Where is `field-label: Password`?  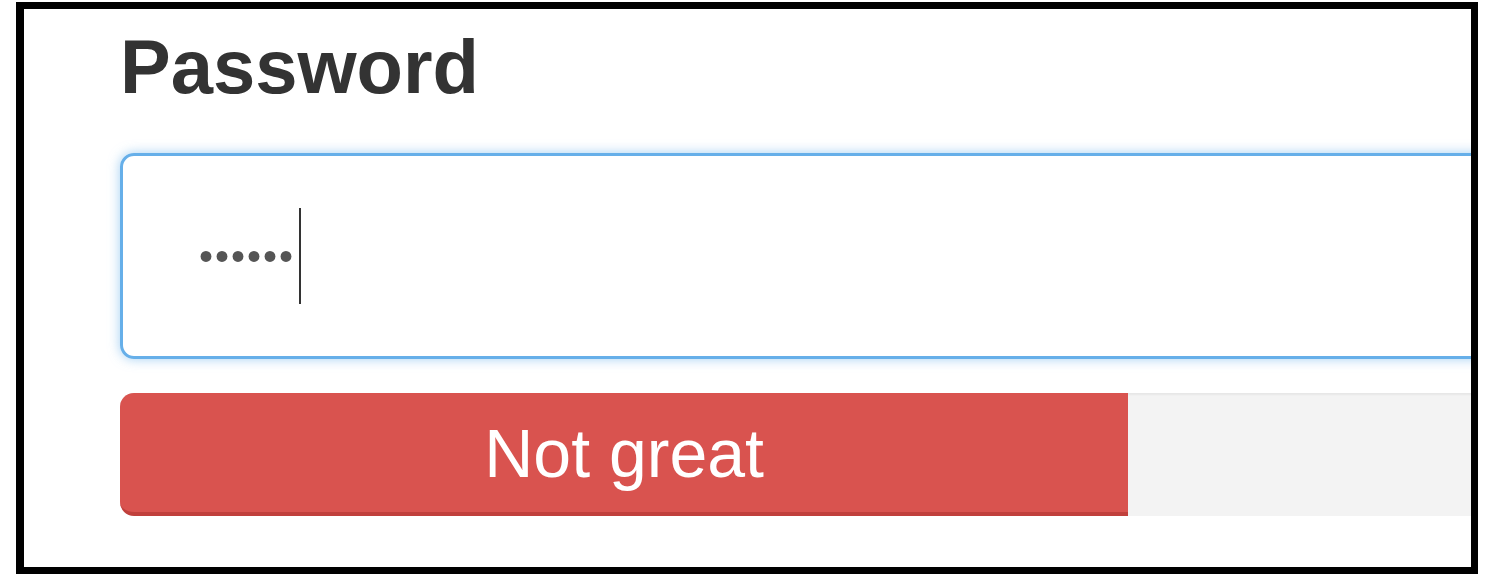
field-label: Password is located at coordinates (300, 67).